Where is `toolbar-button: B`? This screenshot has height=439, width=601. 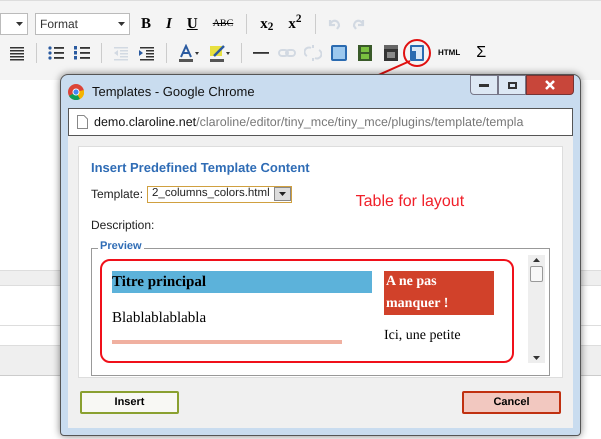 toolbar-button: B is located at coordinates (146, 24).